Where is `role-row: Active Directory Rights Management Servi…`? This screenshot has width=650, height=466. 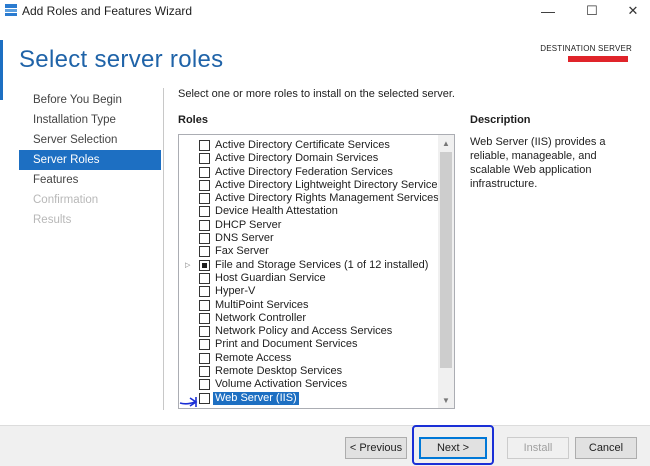
role-row: Active Directory Rights Management Servi… is located at coordinates (309, 198).